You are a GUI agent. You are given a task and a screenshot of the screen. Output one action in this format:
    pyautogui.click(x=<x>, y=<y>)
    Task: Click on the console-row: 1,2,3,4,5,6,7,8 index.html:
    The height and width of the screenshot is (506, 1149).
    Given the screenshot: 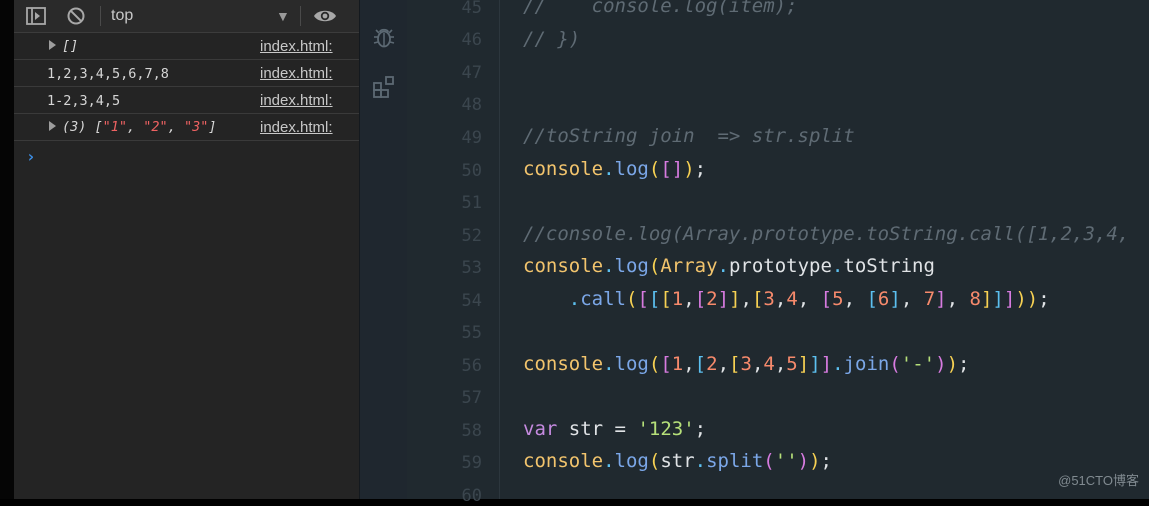 What is the action you would take?
    pyautogui.click(x=186, y=73)
    